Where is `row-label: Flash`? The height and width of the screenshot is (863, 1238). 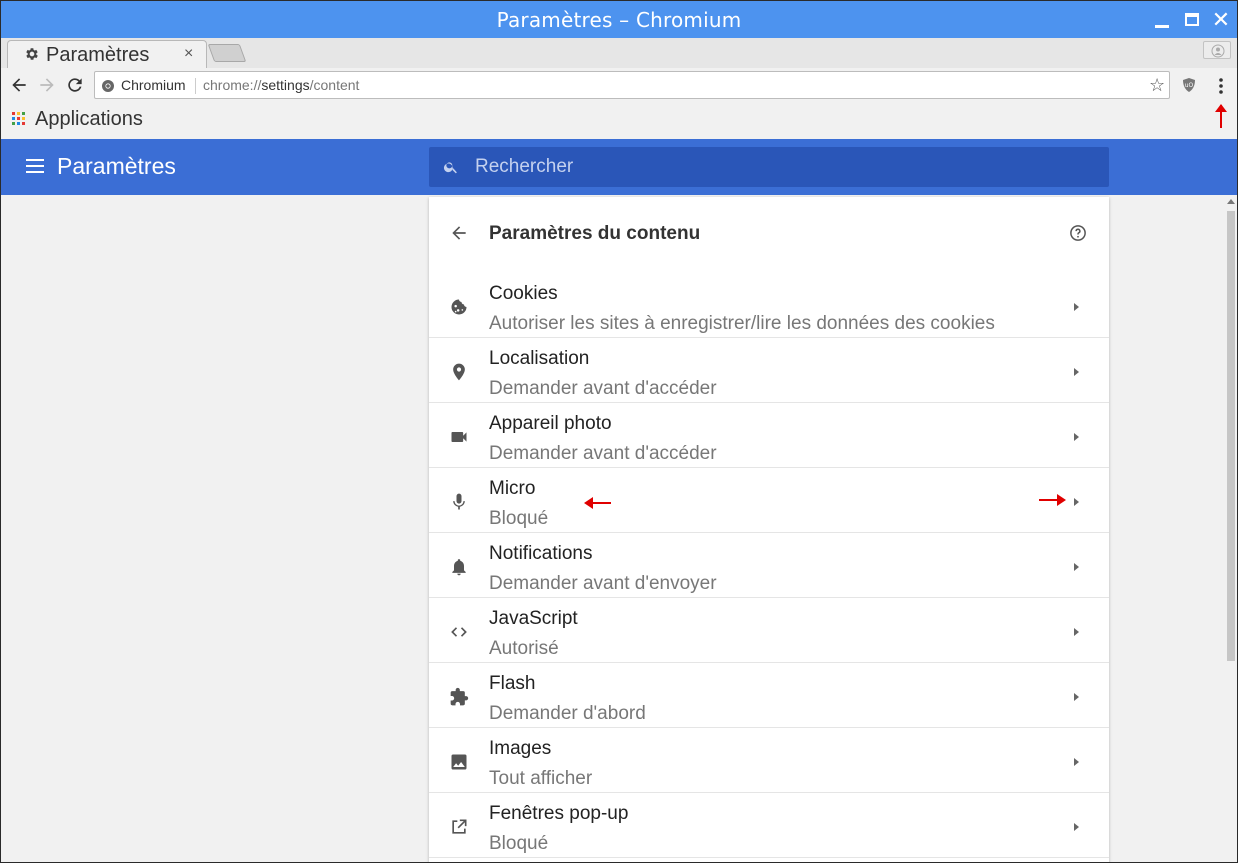
row-label: Flash is located at coordinates (512, 683).